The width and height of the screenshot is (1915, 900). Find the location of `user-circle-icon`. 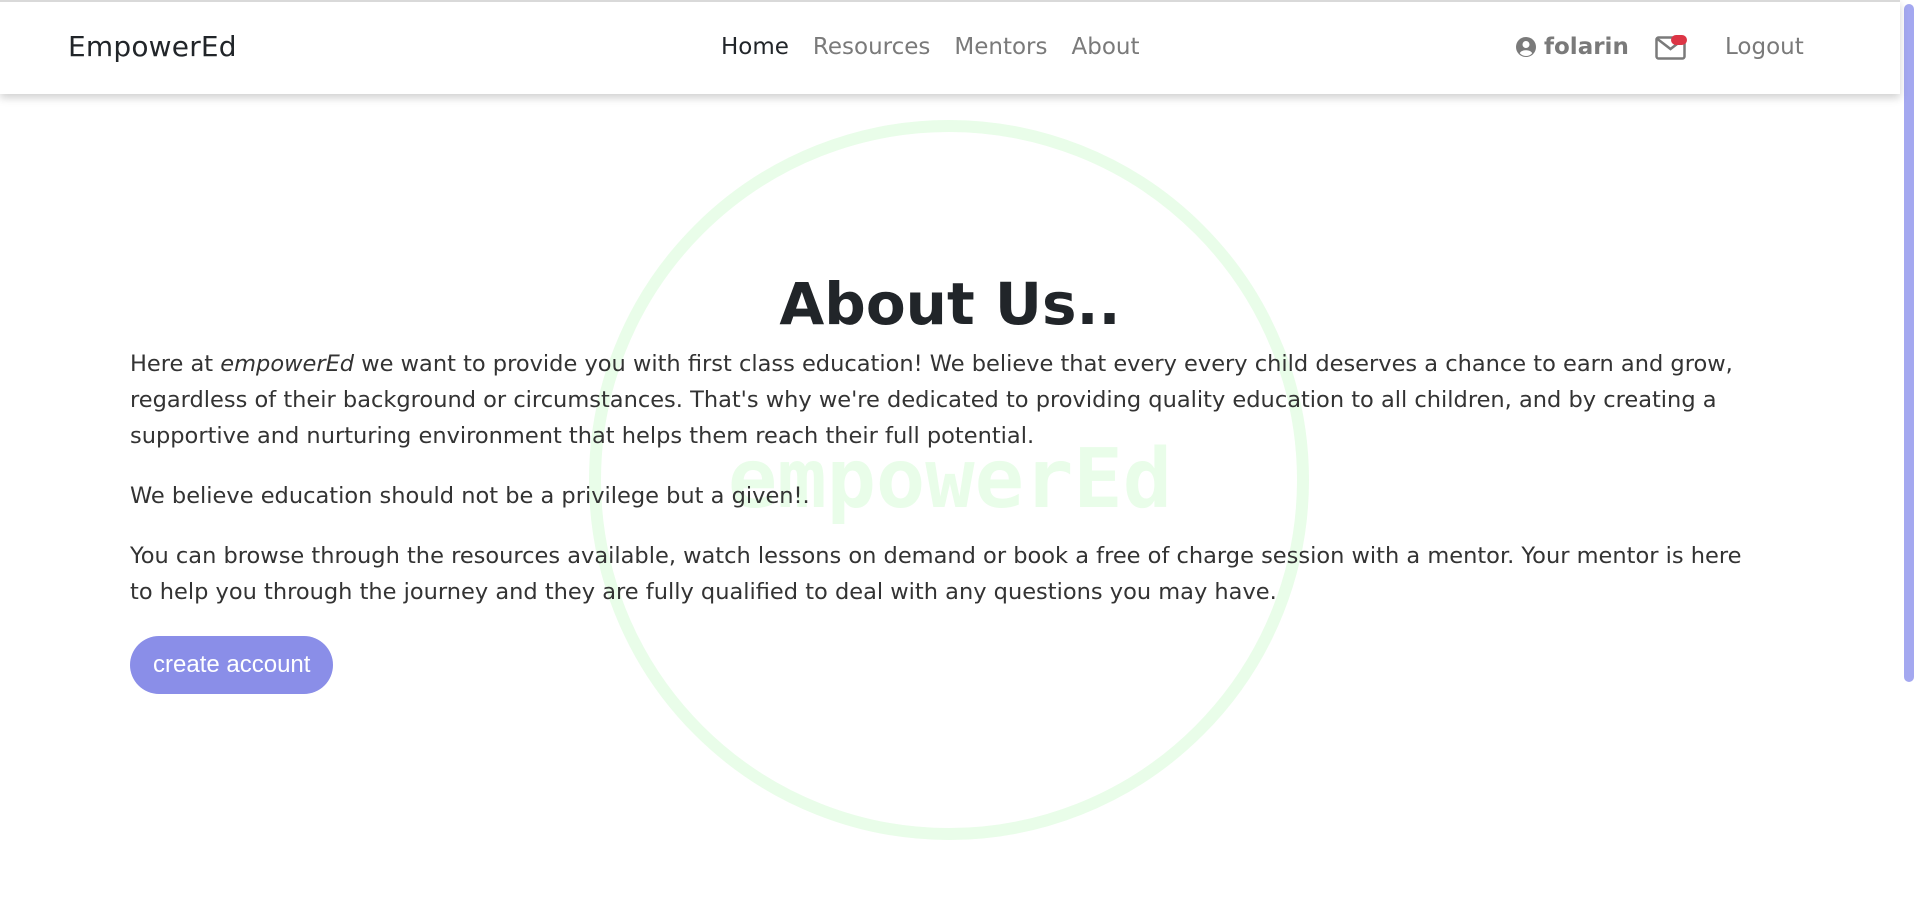

user-circle-icon is located at coordinates (1526, 47).